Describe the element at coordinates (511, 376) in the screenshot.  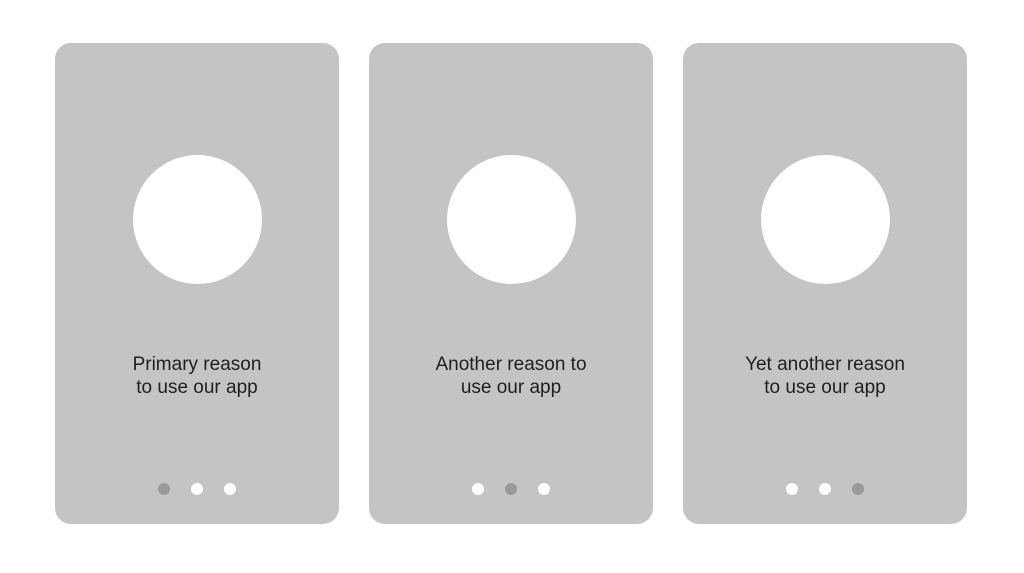
I see `onboarding-headline: Another reason to use our app` at that location.